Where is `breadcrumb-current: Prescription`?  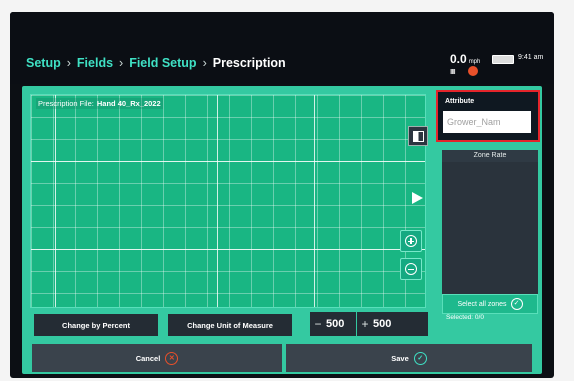
breadcrumb-current: Prescription is located at coordinates (249, 63).